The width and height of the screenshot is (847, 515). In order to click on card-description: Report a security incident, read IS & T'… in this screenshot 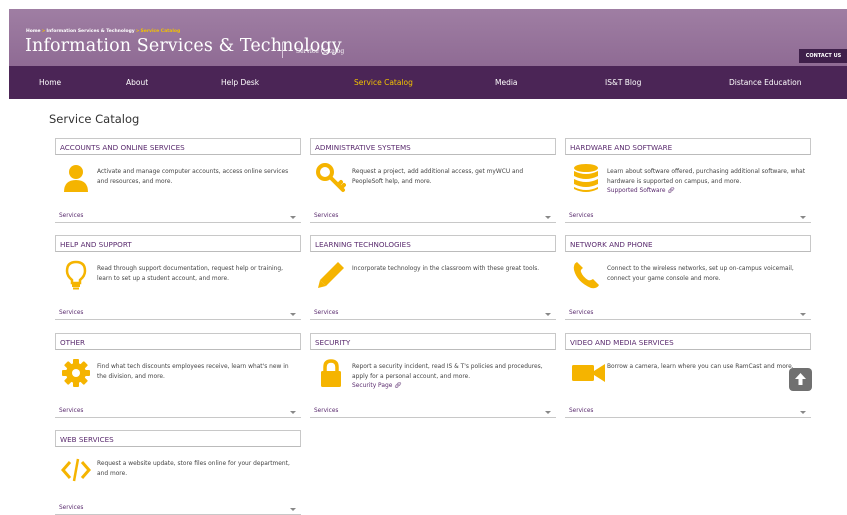, I will do `click(452, 377)`.